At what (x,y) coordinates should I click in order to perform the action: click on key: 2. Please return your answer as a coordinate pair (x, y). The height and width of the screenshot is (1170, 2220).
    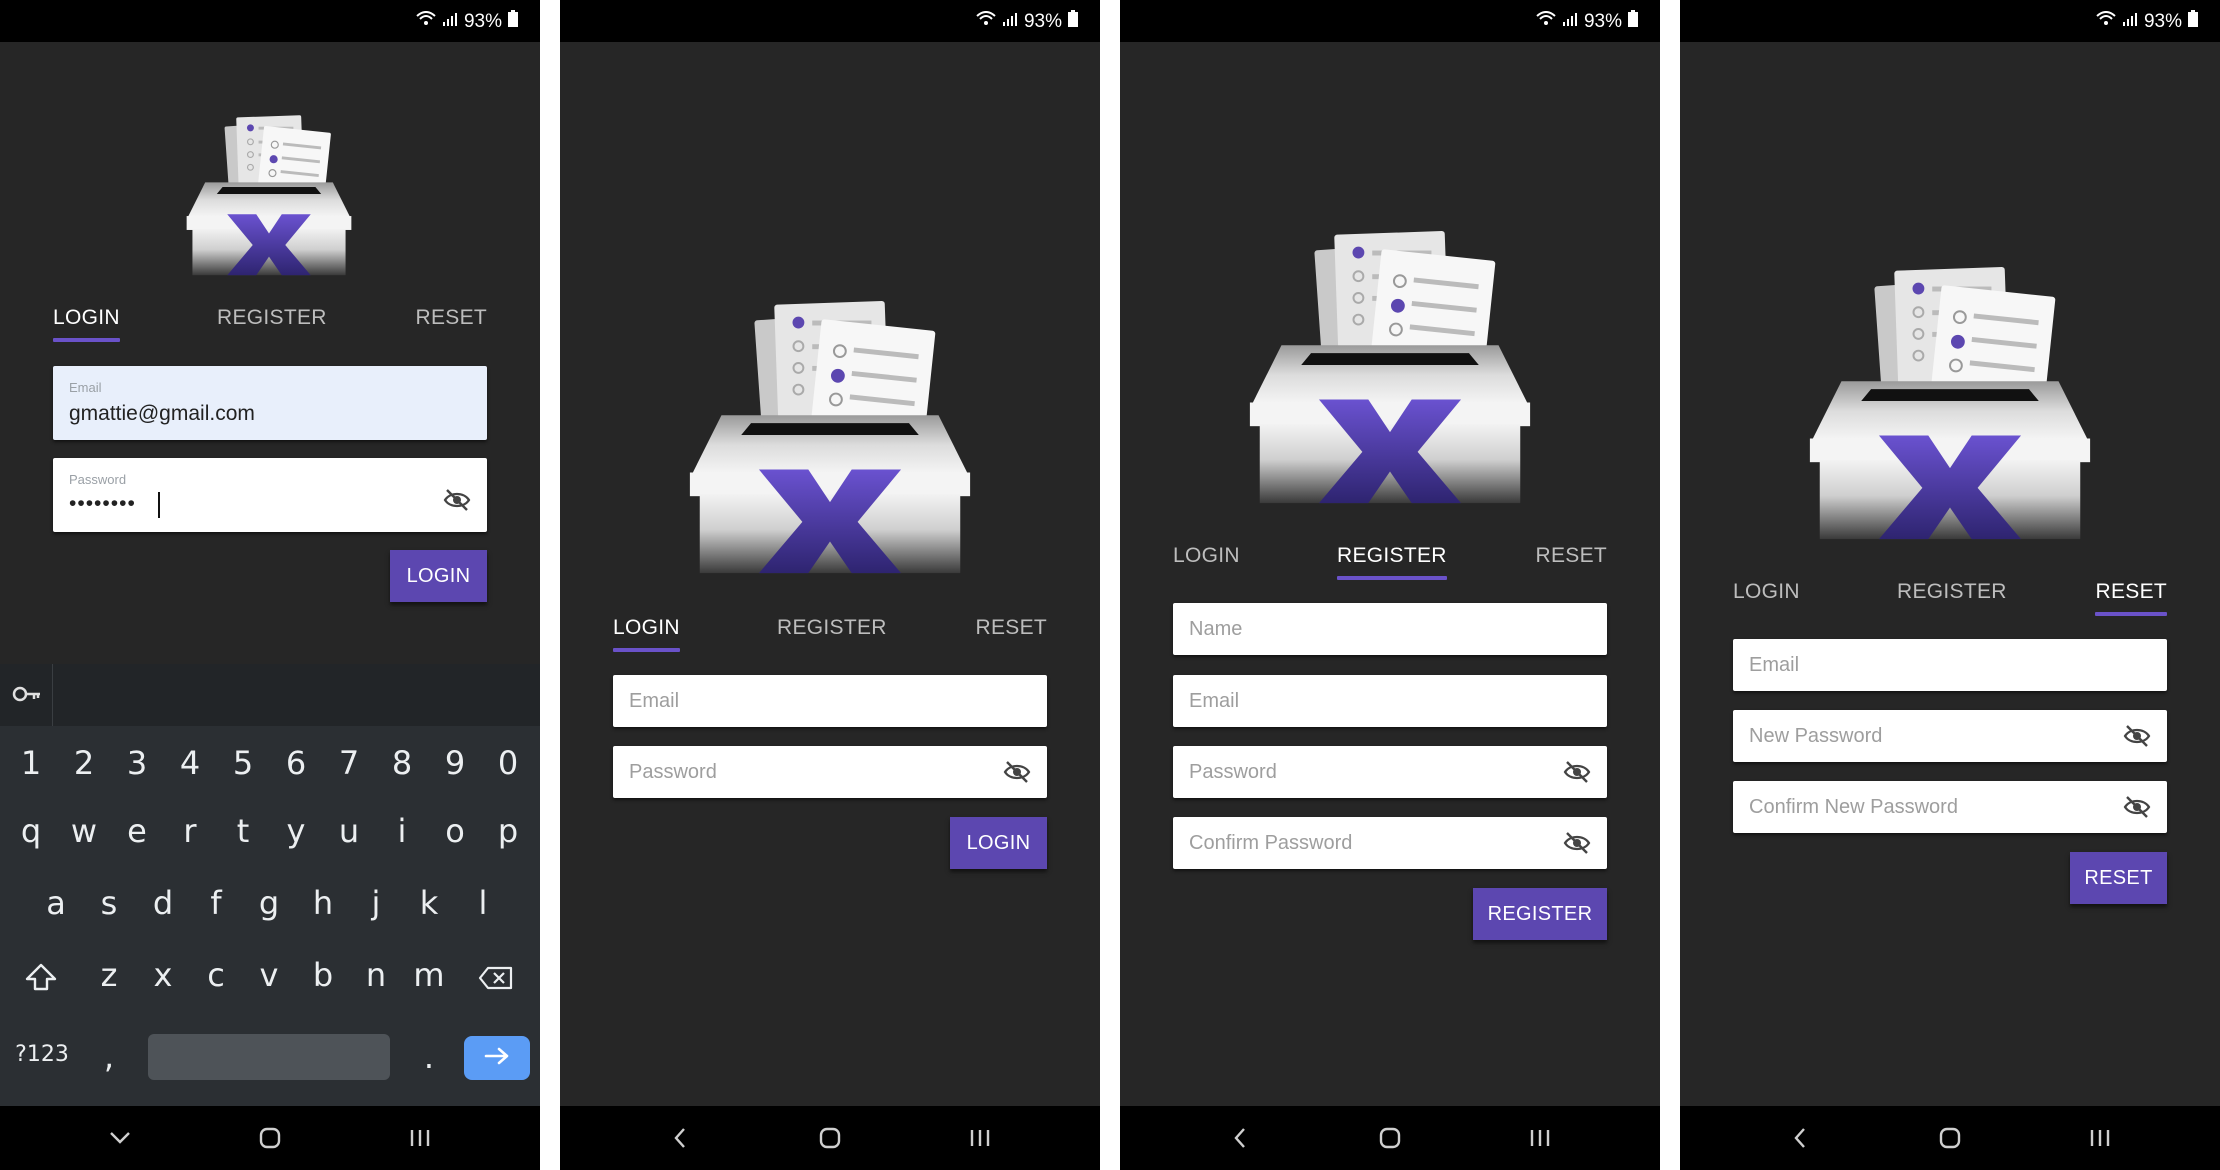
    Looking at the image, I should click on (84, 763).